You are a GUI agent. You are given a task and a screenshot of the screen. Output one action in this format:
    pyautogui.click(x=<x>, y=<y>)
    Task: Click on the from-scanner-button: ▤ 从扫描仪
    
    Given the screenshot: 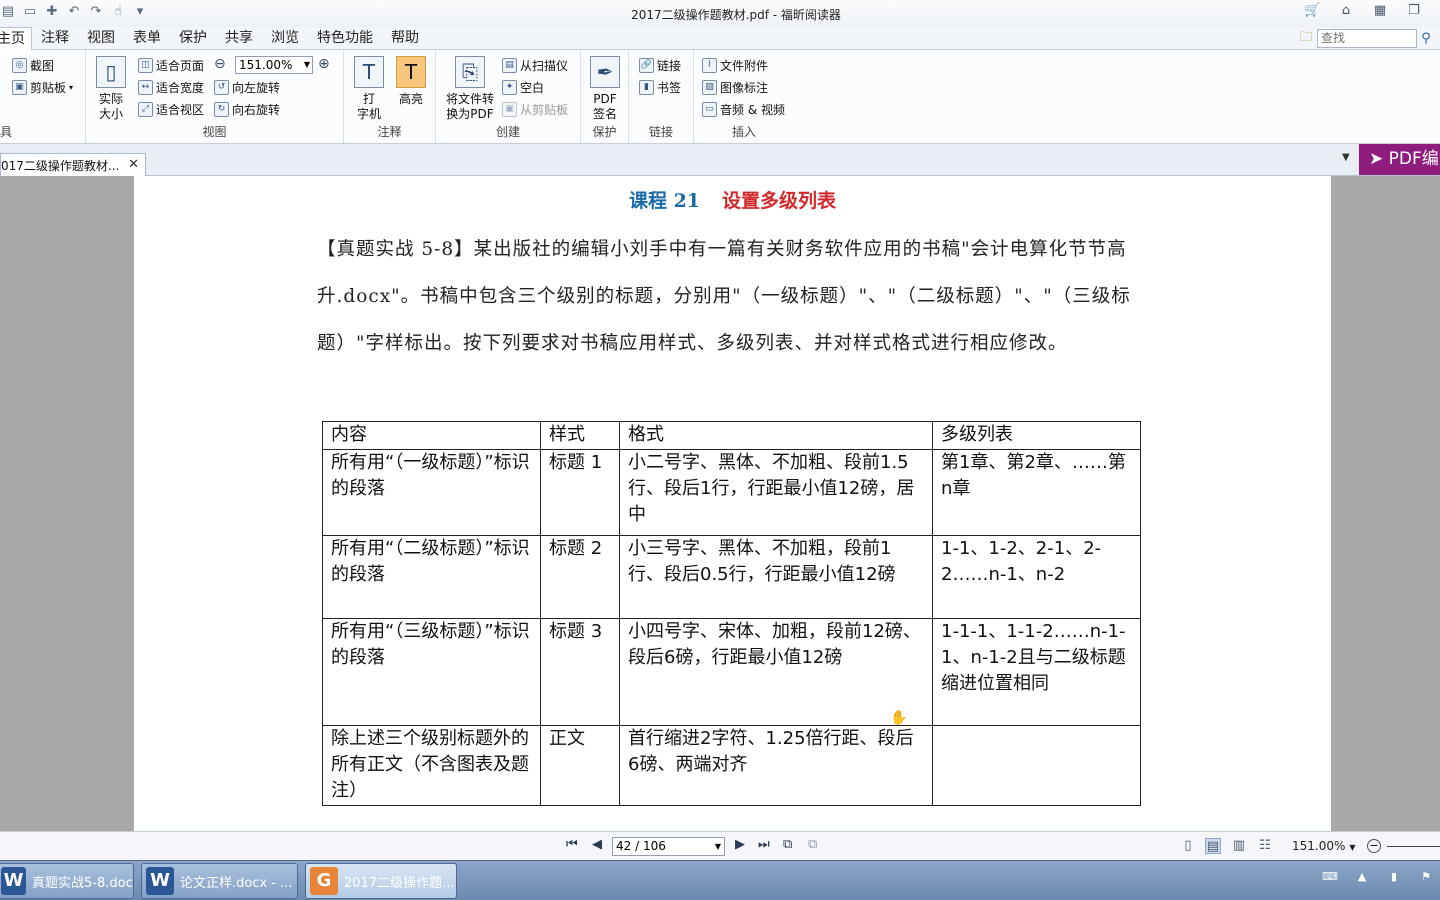 What is the action you would take?
    pyautogui.click(x=535, y=65)
    